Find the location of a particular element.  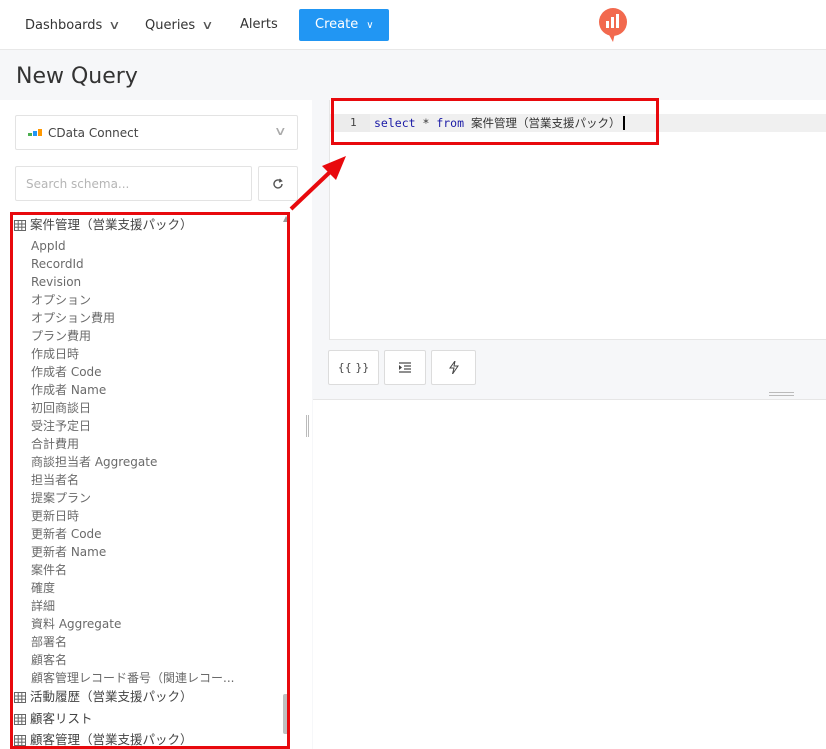

refresh-icon is located at coordinates (278, 183).